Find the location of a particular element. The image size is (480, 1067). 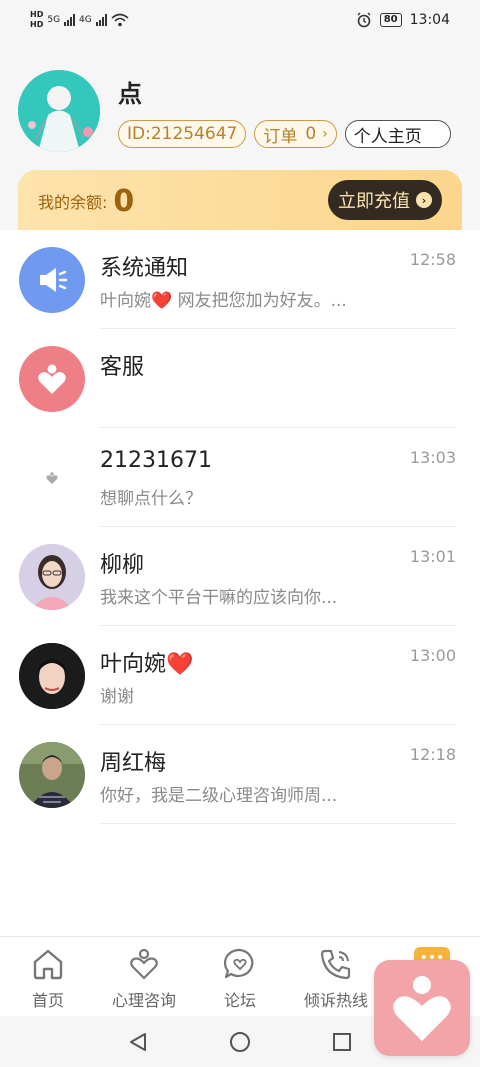

message-preview: 谢谢 is located at coordinates (117, 697).